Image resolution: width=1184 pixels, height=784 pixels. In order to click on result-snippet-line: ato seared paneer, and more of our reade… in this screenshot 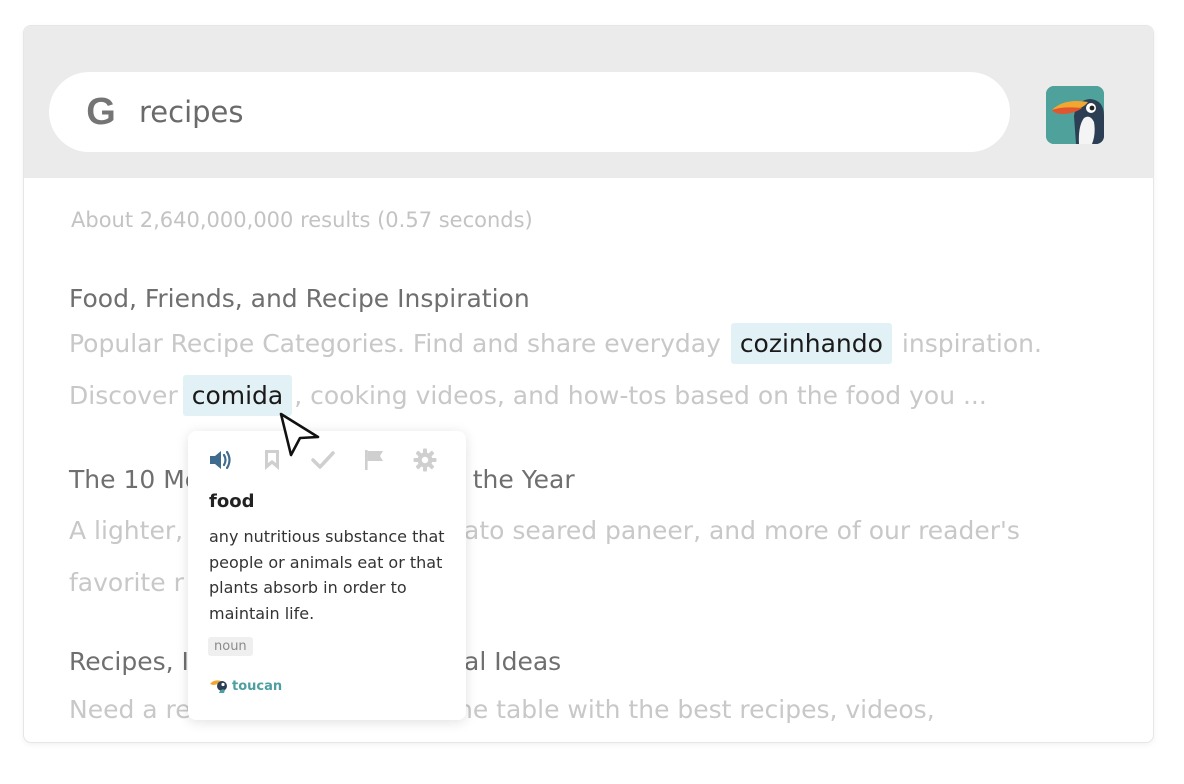, I will do `click(742, 530)`.